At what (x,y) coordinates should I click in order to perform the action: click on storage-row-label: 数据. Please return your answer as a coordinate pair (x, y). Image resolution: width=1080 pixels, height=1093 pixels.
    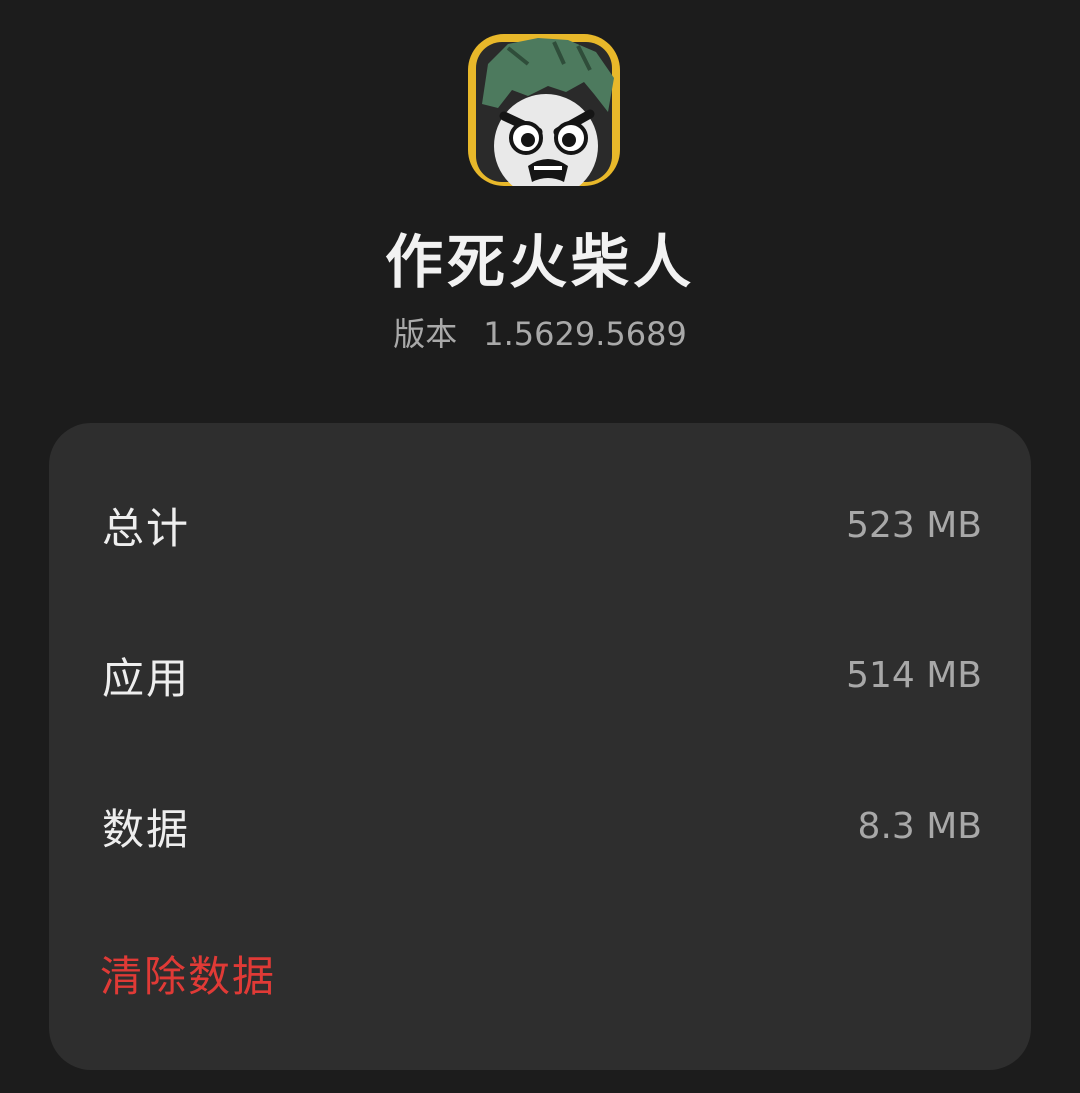
    Looking at the image, I should click on (146, 829).